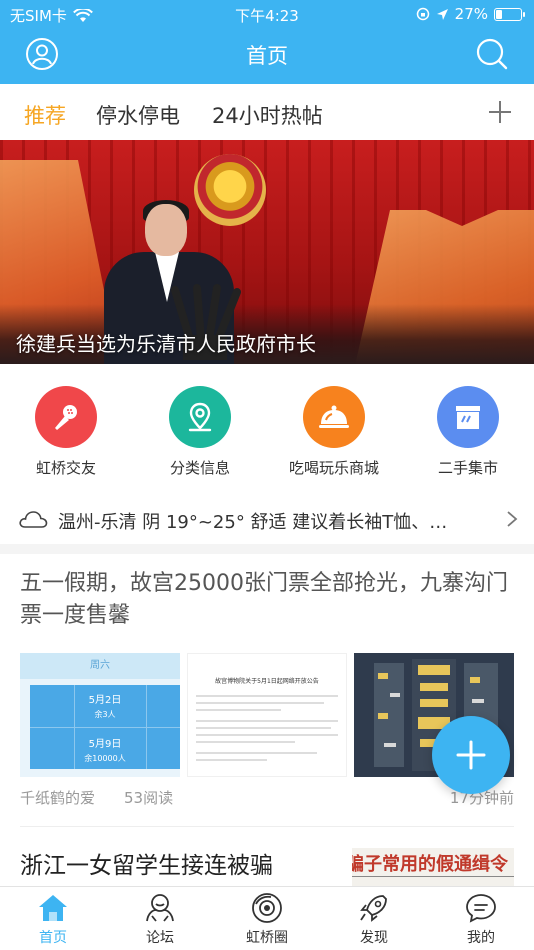 The height and width of the screenshot is (950, 534). What do you see at coordinates (53, 938) in the screenshot?
I see `nav-label: 首页` at bounding box center [53, 938].